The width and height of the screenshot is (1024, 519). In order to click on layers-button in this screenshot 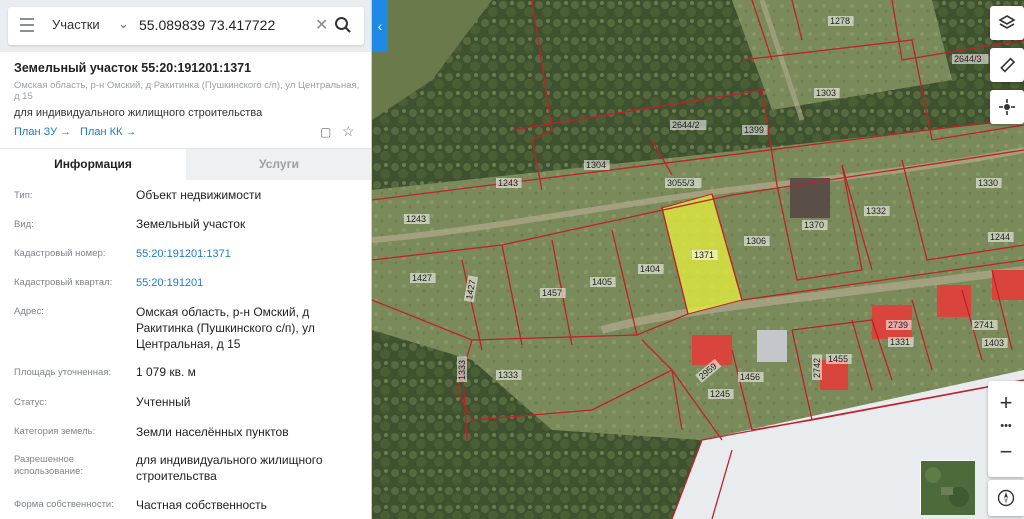, I will do `click(1007, 23)`.